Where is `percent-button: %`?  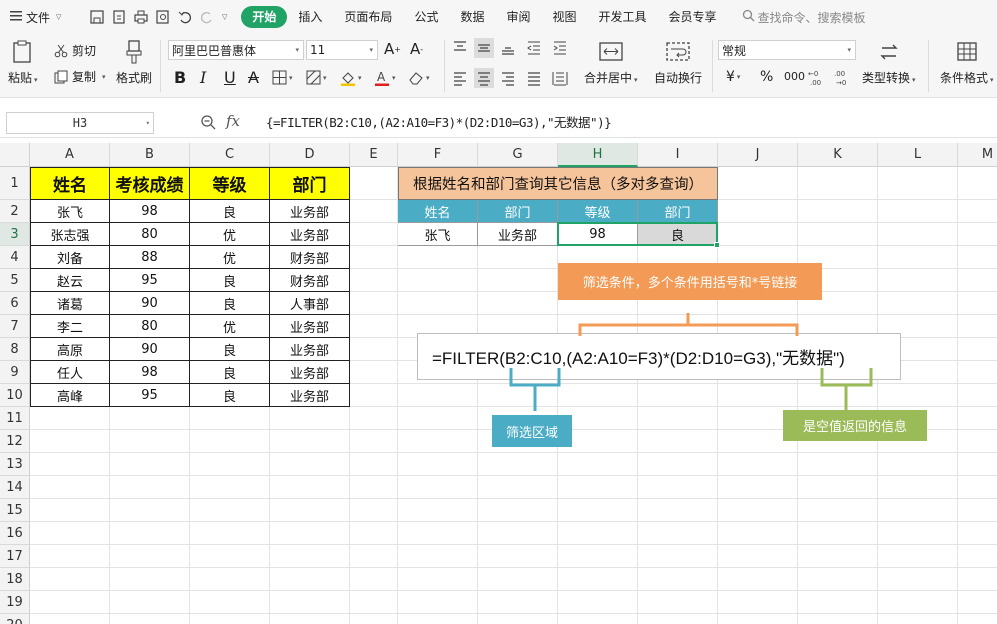 percent-button: % is located at coordinates (766, 77).